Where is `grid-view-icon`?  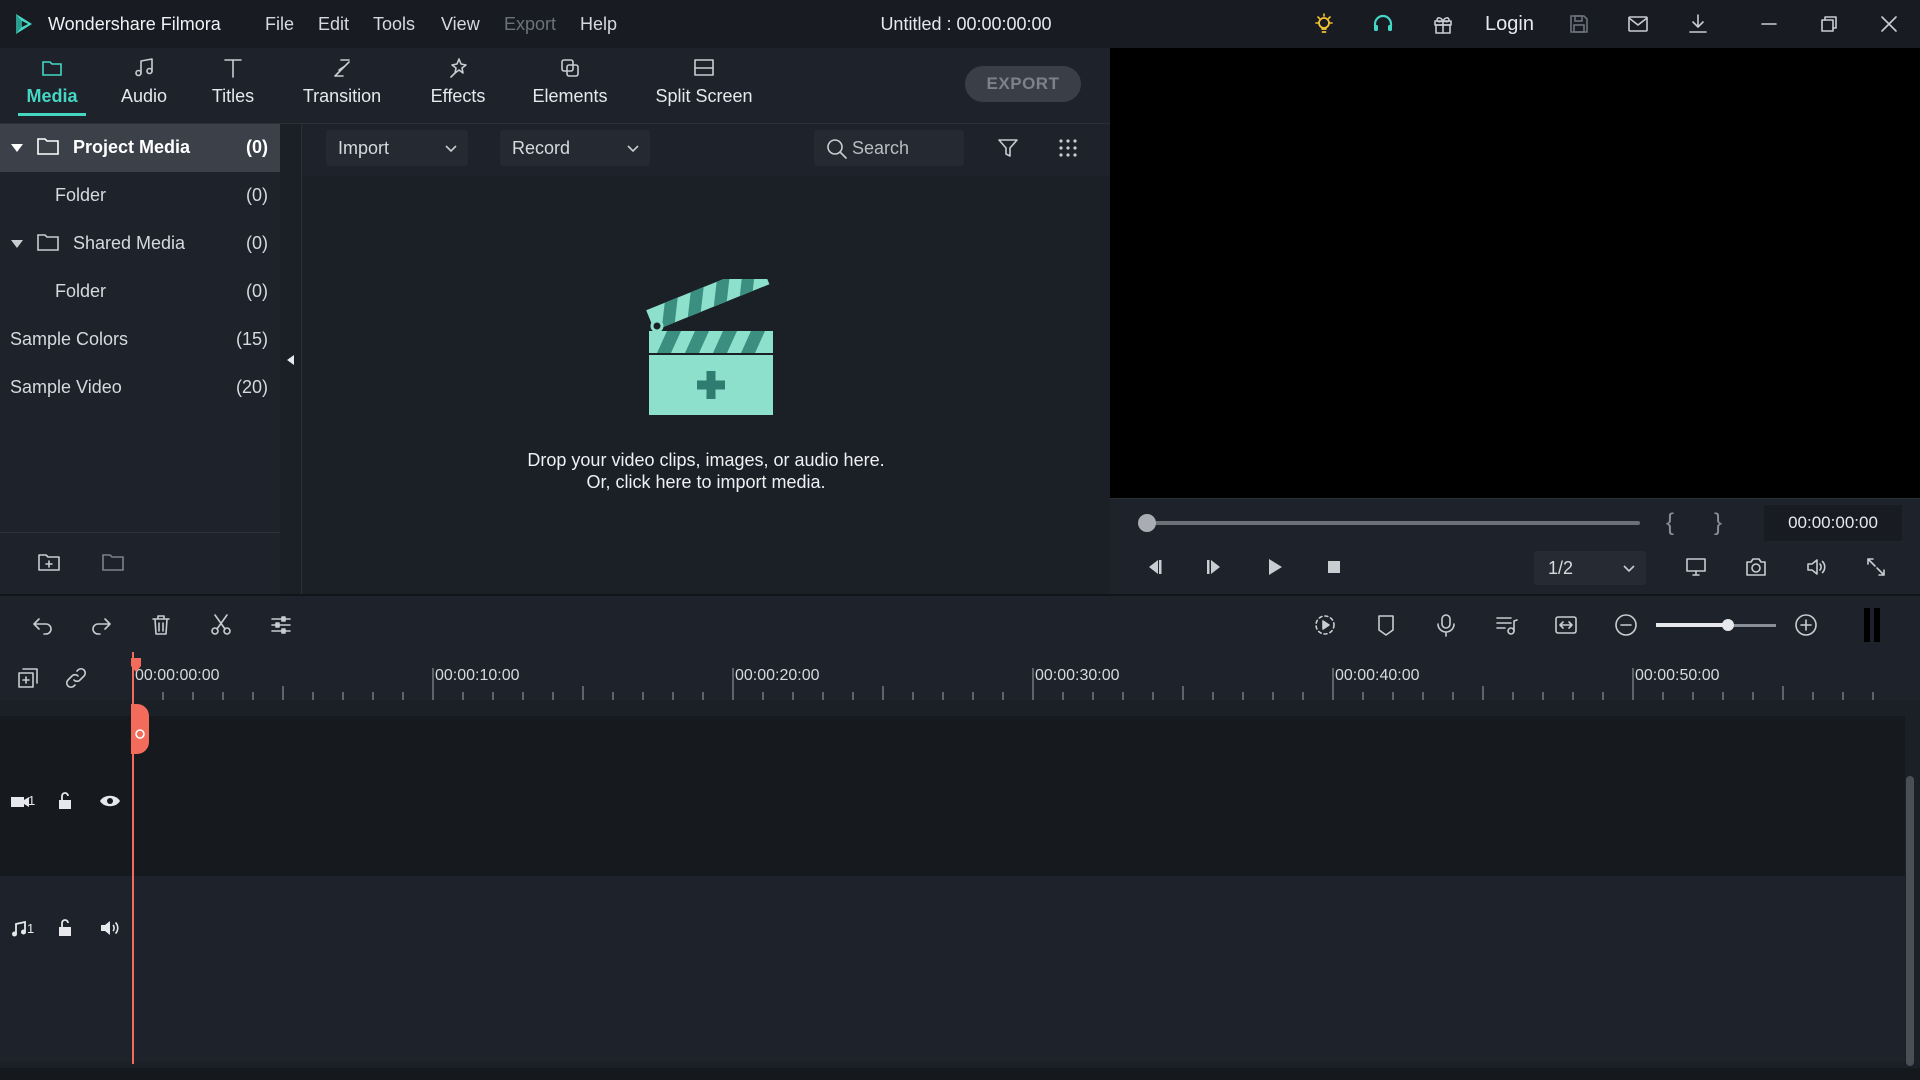
grid-view-icon is located at coordinates (1068, 148).